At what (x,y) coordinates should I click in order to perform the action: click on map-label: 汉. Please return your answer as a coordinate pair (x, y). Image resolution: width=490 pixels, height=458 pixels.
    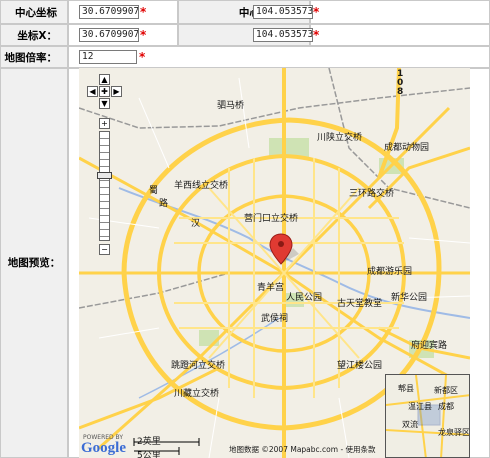
    Looking at the image, I should click on (196, 224).